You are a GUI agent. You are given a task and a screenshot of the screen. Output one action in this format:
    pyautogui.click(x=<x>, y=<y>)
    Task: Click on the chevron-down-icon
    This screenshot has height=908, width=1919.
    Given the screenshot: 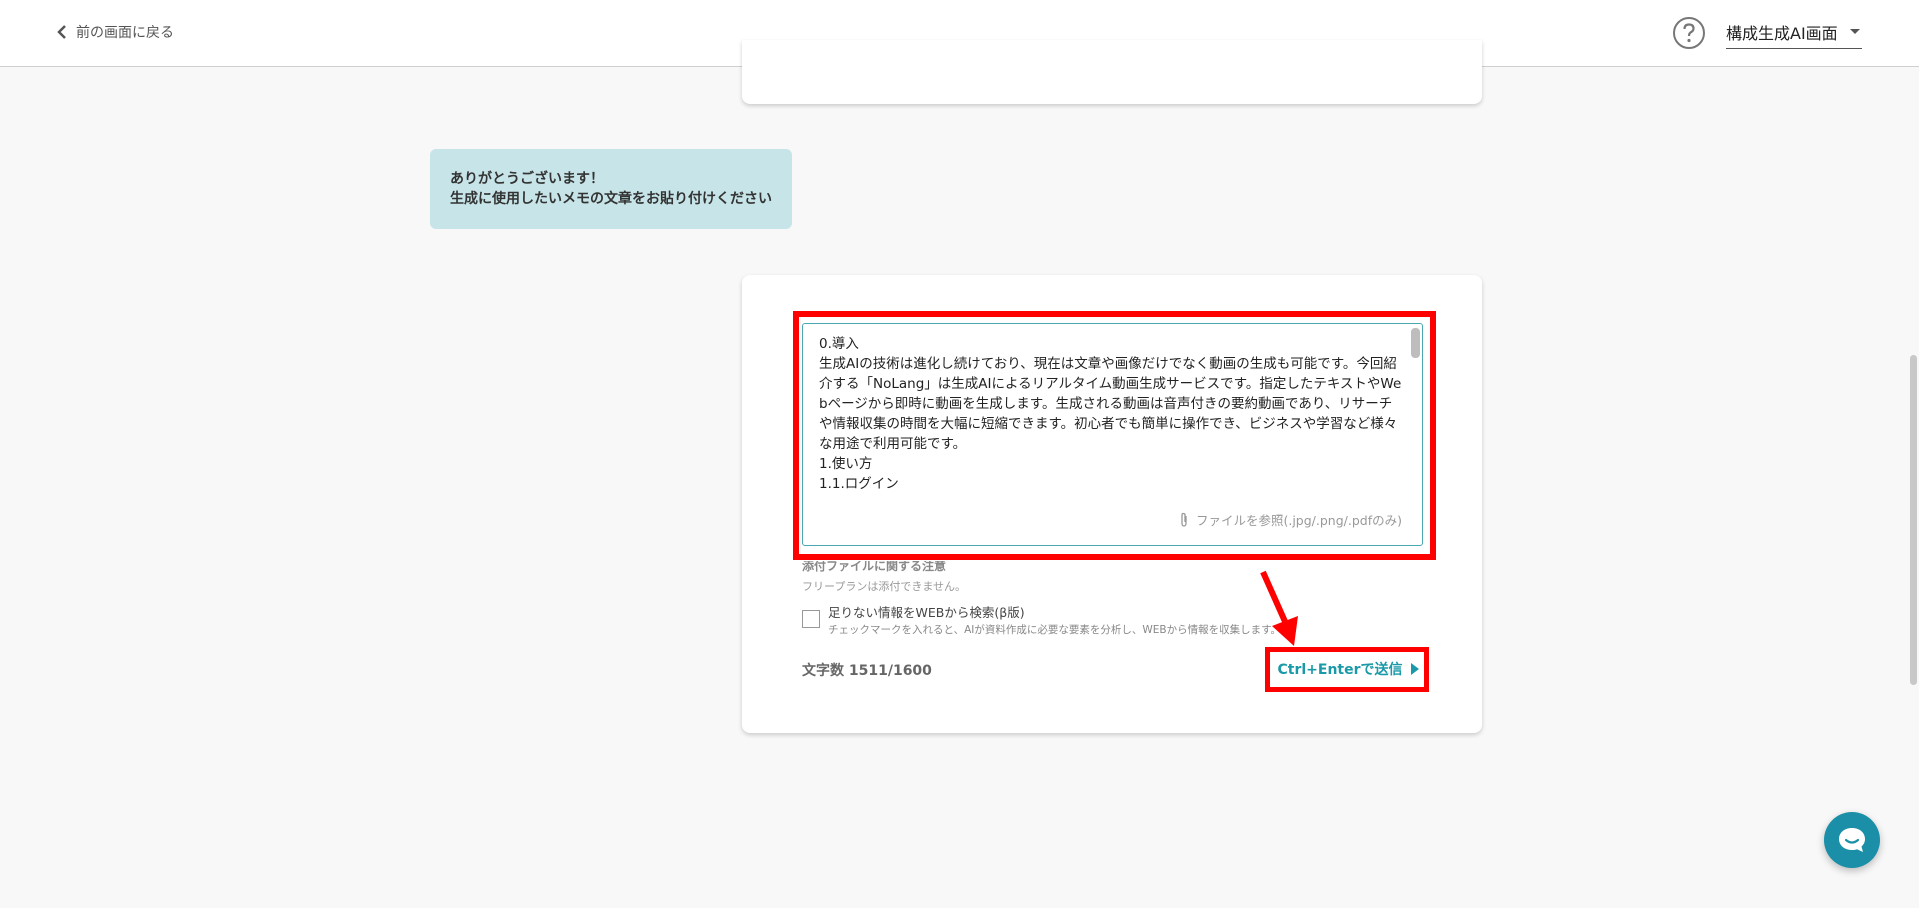 What is the action you would take?
    pyautogui.click(x=1855, y=31)
    